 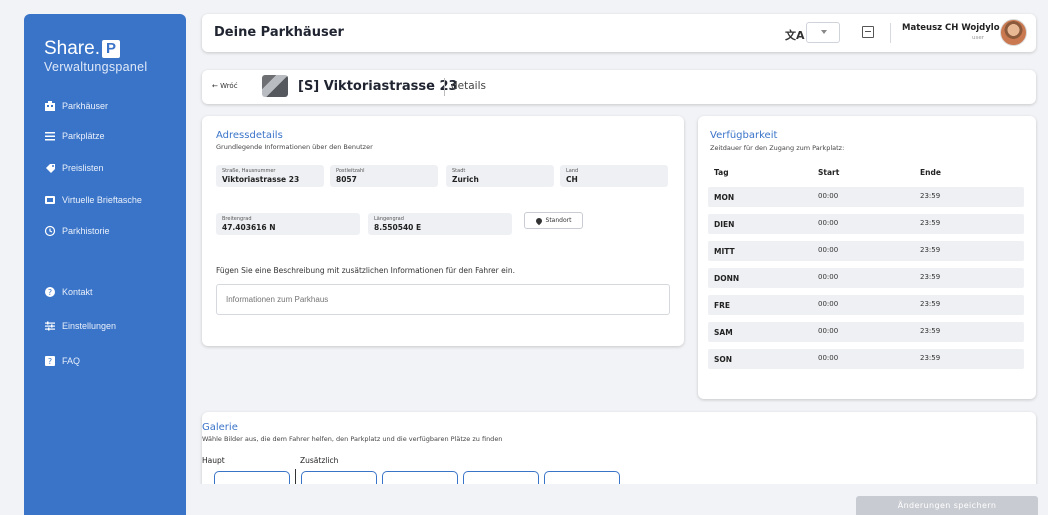 I want to click on table-row: DIEN 00:00 23:59, so click(x=866, y=224).